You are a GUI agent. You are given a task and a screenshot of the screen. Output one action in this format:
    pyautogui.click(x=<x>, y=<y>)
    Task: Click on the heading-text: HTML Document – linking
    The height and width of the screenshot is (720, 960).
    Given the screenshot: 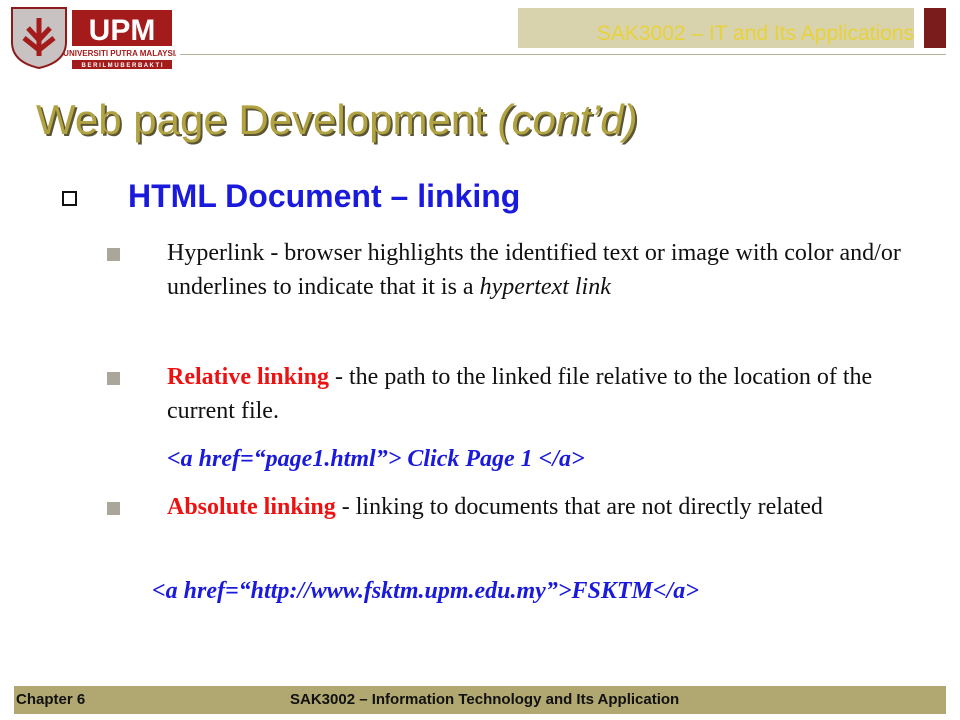 What is the action you would take?
    pyautogui.click(x=324, y=196)
    